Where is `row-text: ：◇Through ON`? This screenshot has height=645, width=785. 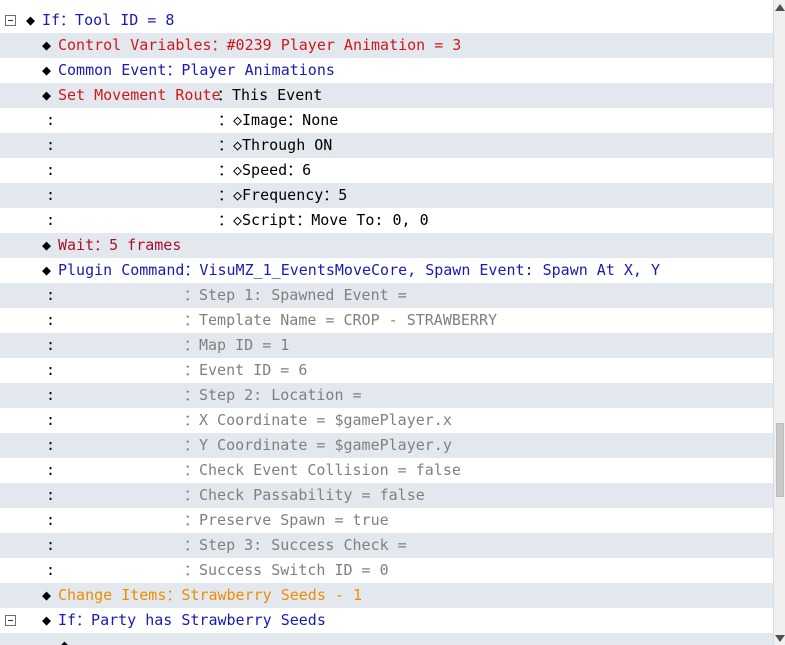
row-text: ：◇Through ON is located at coordinates (275, 145).